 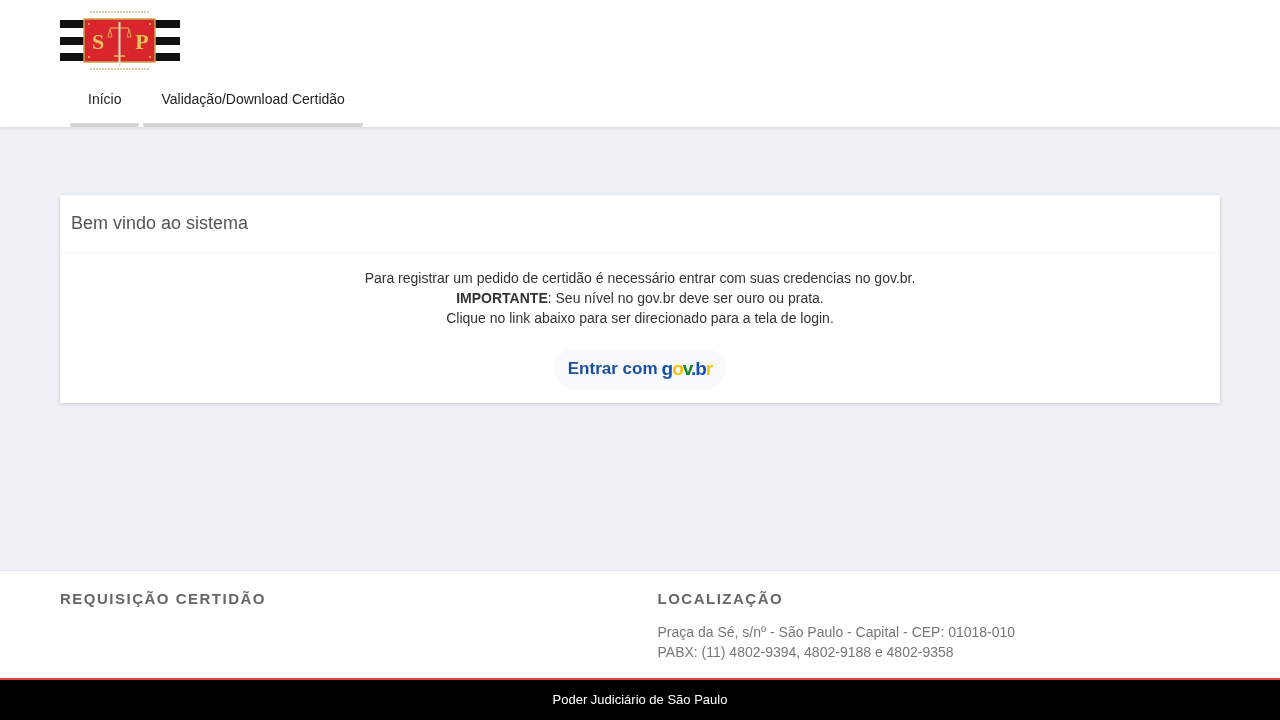 What do you see at coordinates (160, 223) in the screenshot?
I see `card-title: Bem vindo ao sistema` at bounding box center [160, 223].